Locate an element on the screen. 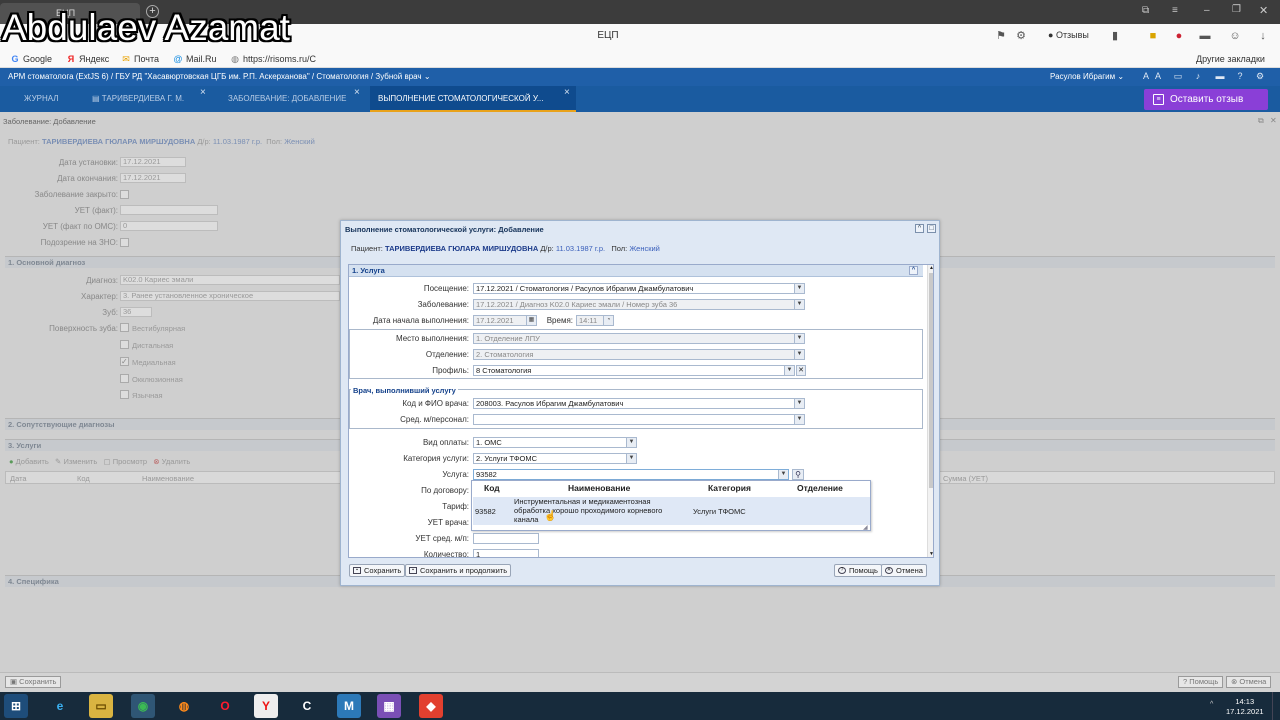 The width and height of the screenshot is (1280, 720). close-window-icon: ✕ is located at coordinates (1263, 10).